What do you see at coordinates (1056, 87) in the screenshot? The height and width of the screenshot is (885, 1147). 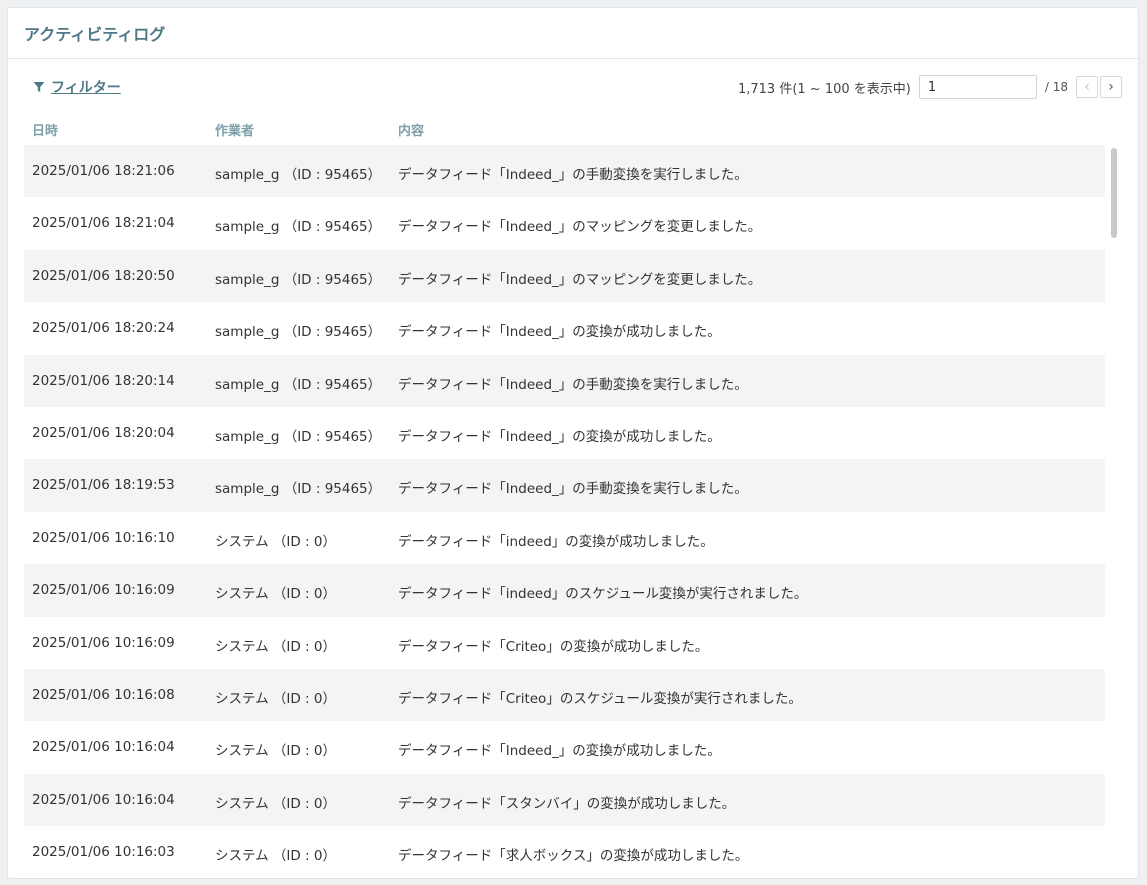 I see `page-total: / 18` at bounding box center [1056, 87].